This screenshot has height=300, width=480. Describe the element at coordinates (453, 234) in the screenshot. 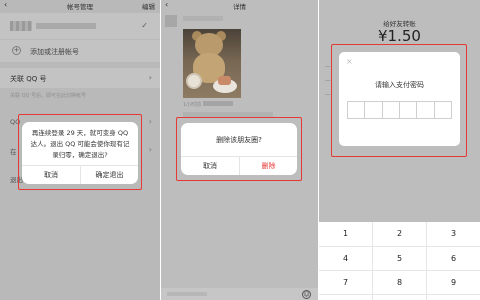

I see `key-3: 3` at that location.